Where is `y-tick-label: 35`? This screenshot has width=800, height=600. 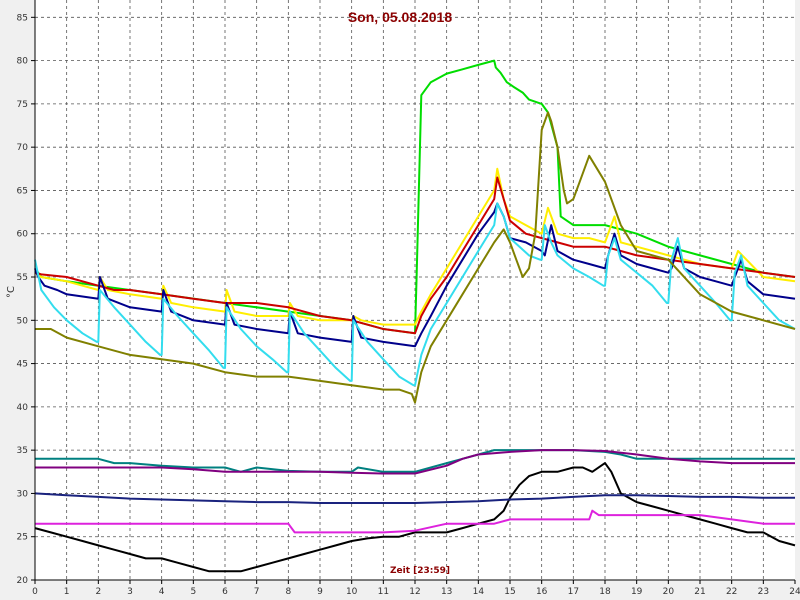 y-tick-label: 35 is located at coordinates (22, 451).